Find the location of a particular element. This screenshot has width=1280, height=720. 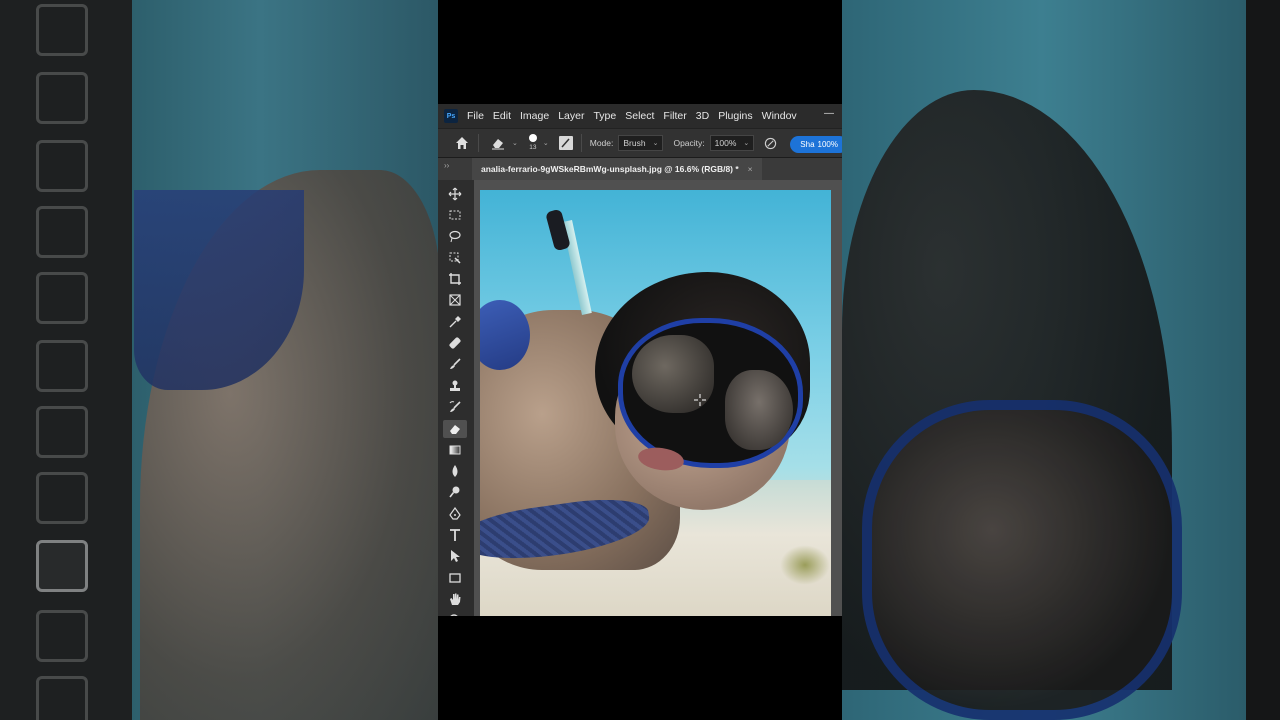

pen-icon is located at coordinates (455, 514).